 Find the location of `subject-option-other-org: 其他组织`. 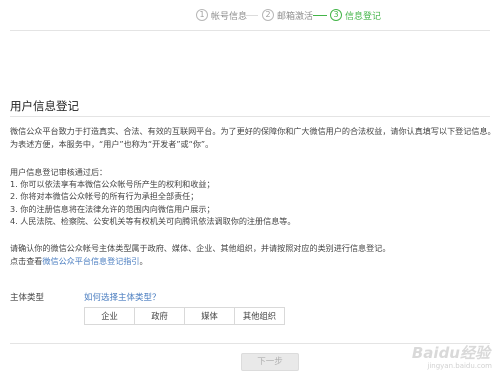

subject-option-other-org: 其他组织 is located at coordinates (259, 316).